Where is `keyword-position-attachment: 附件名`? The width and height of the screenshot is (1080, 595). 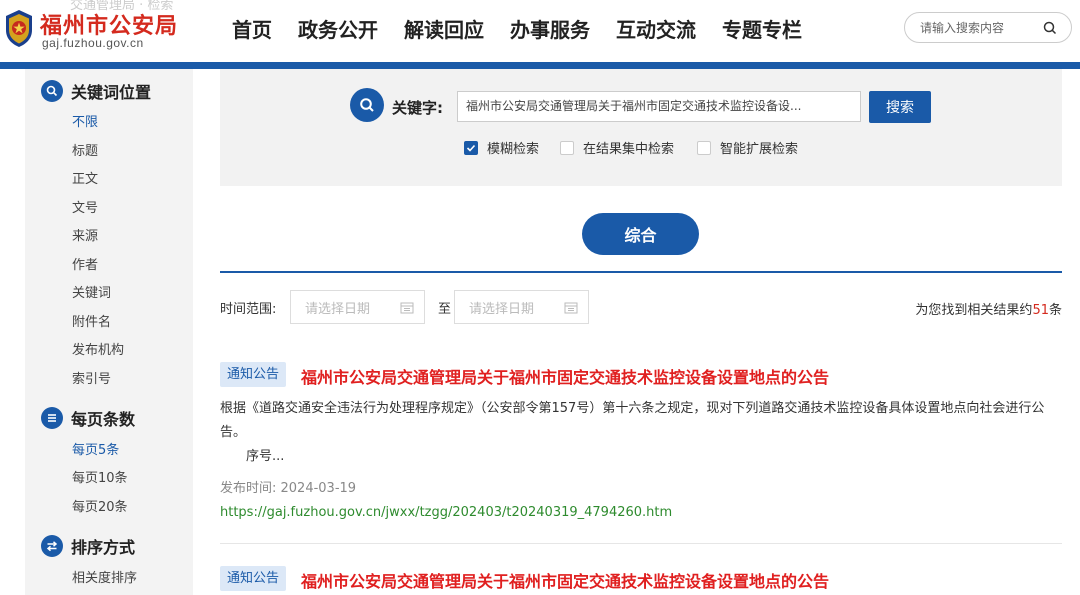 keyword-position-attachment: 附件名 is located at coordinates (91, 320).